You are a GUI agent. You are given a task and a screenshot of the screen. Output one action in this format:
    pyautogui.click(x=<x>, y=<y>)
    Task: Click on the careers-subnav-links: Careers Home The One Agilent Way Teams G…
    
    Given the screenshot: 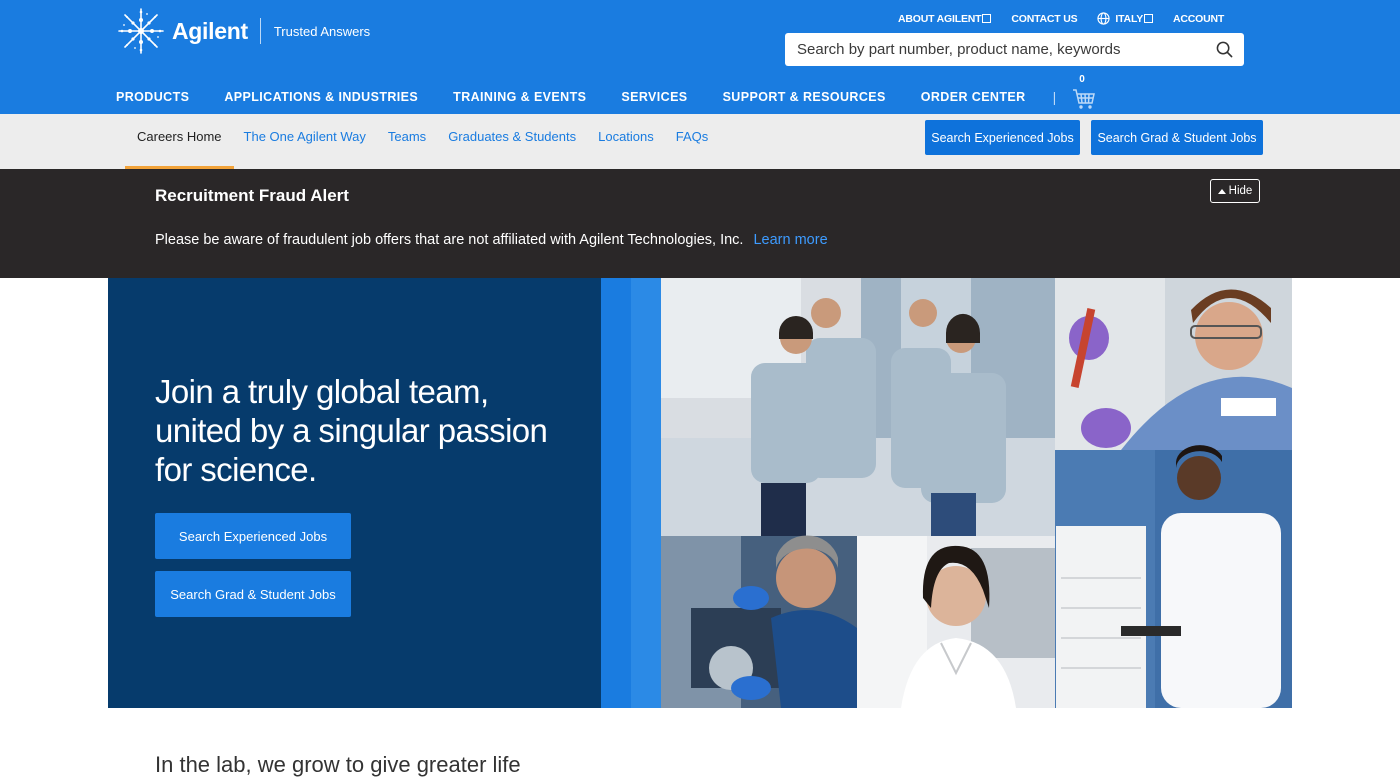 What is the action you would take?
    pyautogui.click(x=427, y=141)
    